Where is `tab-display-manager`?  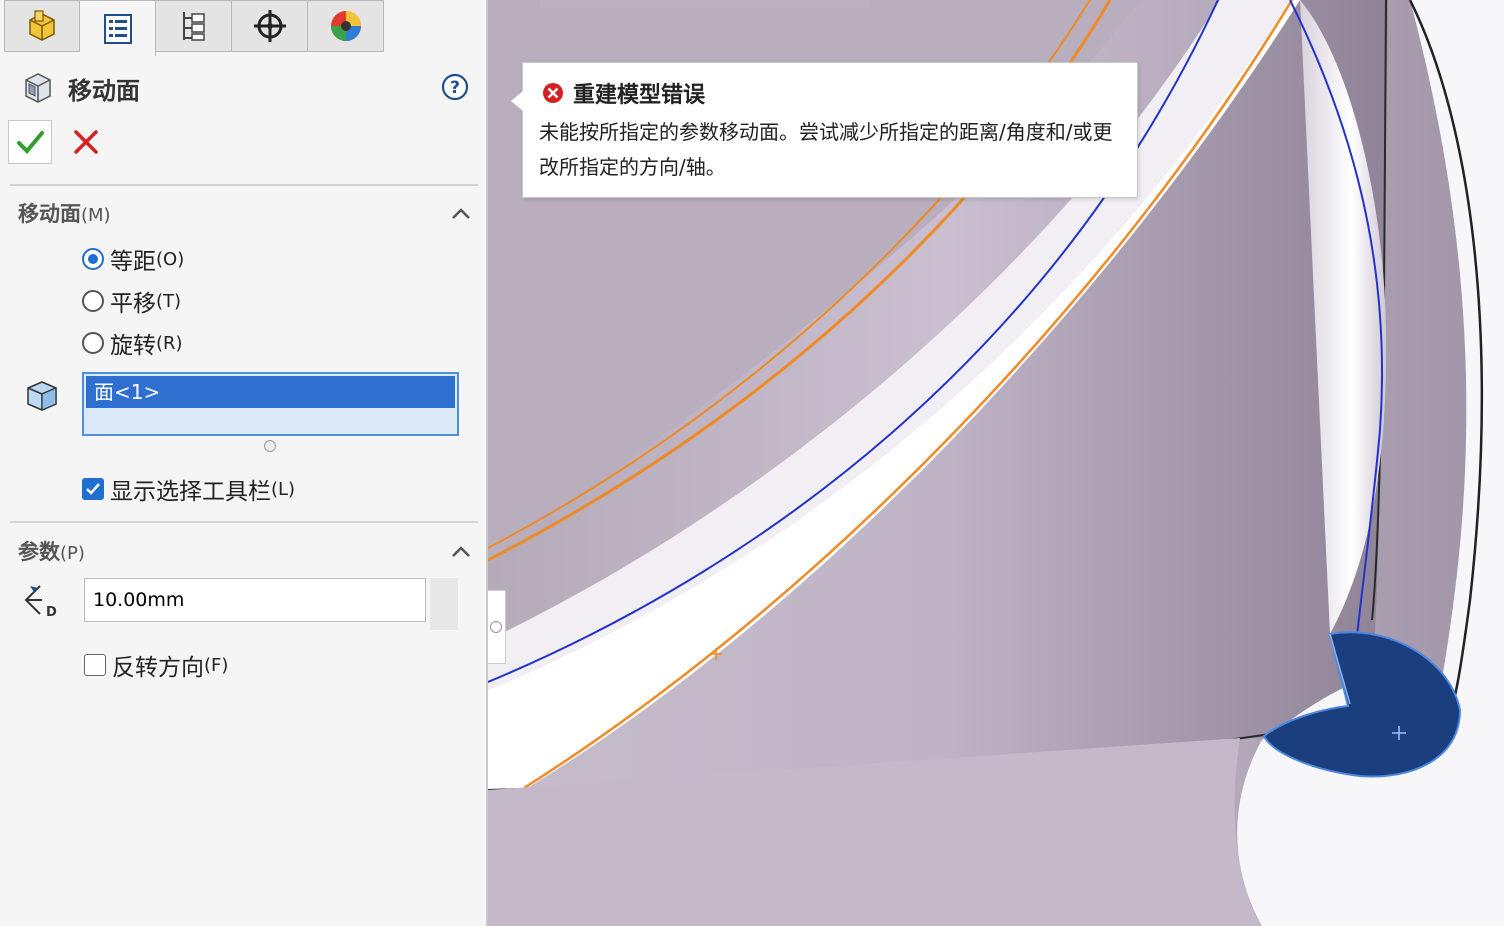
tab-display-manager is located at coordinates (346, 26).